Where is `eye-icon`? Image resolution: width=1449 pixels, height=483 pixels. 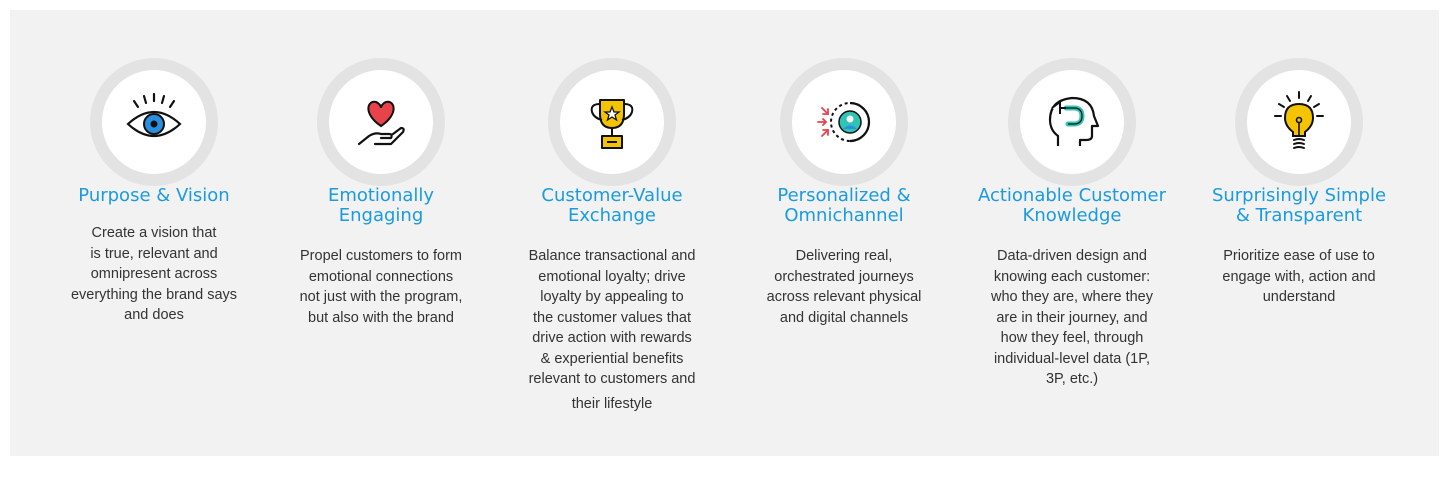 eye-icon is located at coordinates (154, 114).